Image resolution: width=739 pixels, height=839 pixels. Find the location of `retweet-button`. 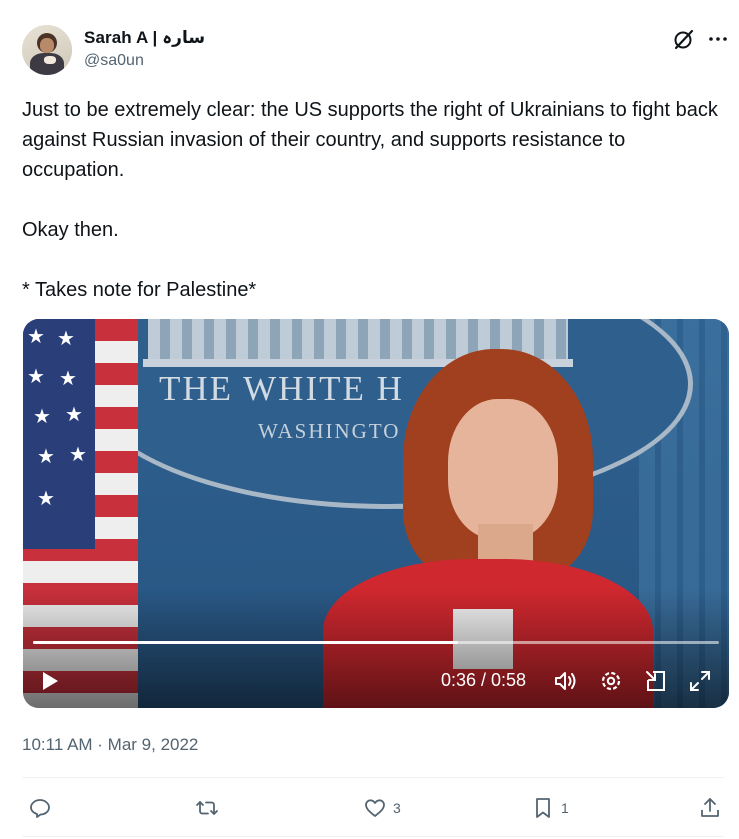

retweet-button is located at coordinates (210, 808).